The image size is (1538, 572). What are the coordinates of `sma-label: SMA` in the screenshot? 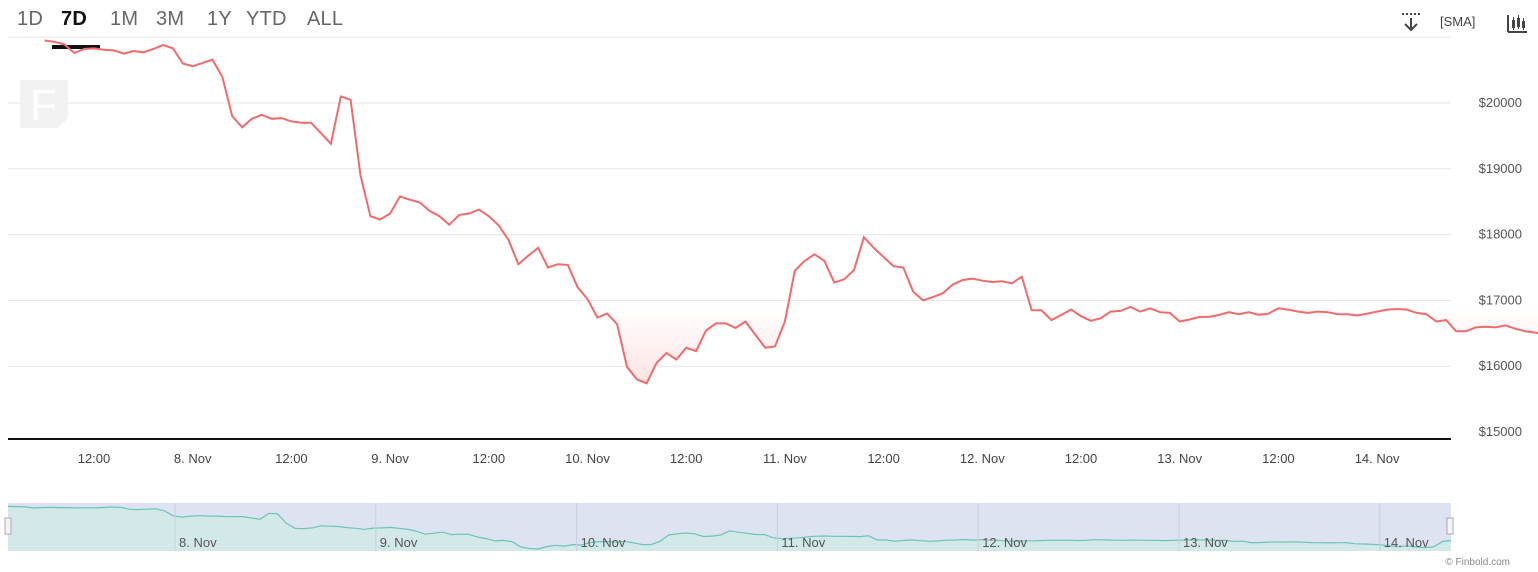 It's located at (1457, 21).